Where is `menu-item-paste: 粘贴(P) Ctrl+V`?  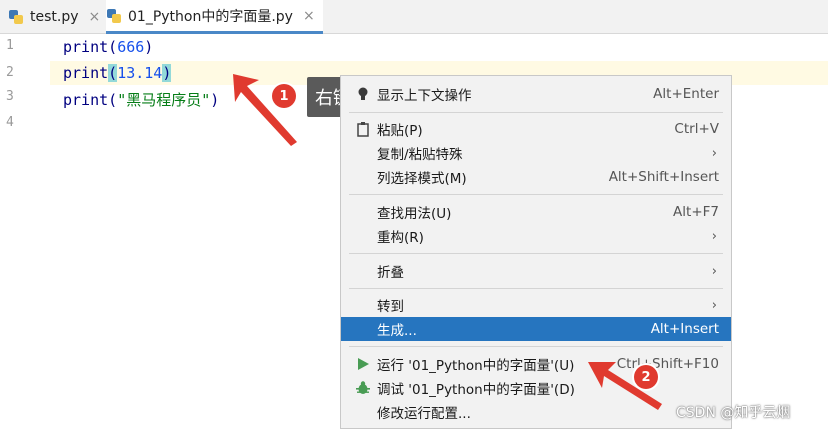 menu-item-paste: 粘贴(P) Ctrl+V is located at coordinates (536, 129).